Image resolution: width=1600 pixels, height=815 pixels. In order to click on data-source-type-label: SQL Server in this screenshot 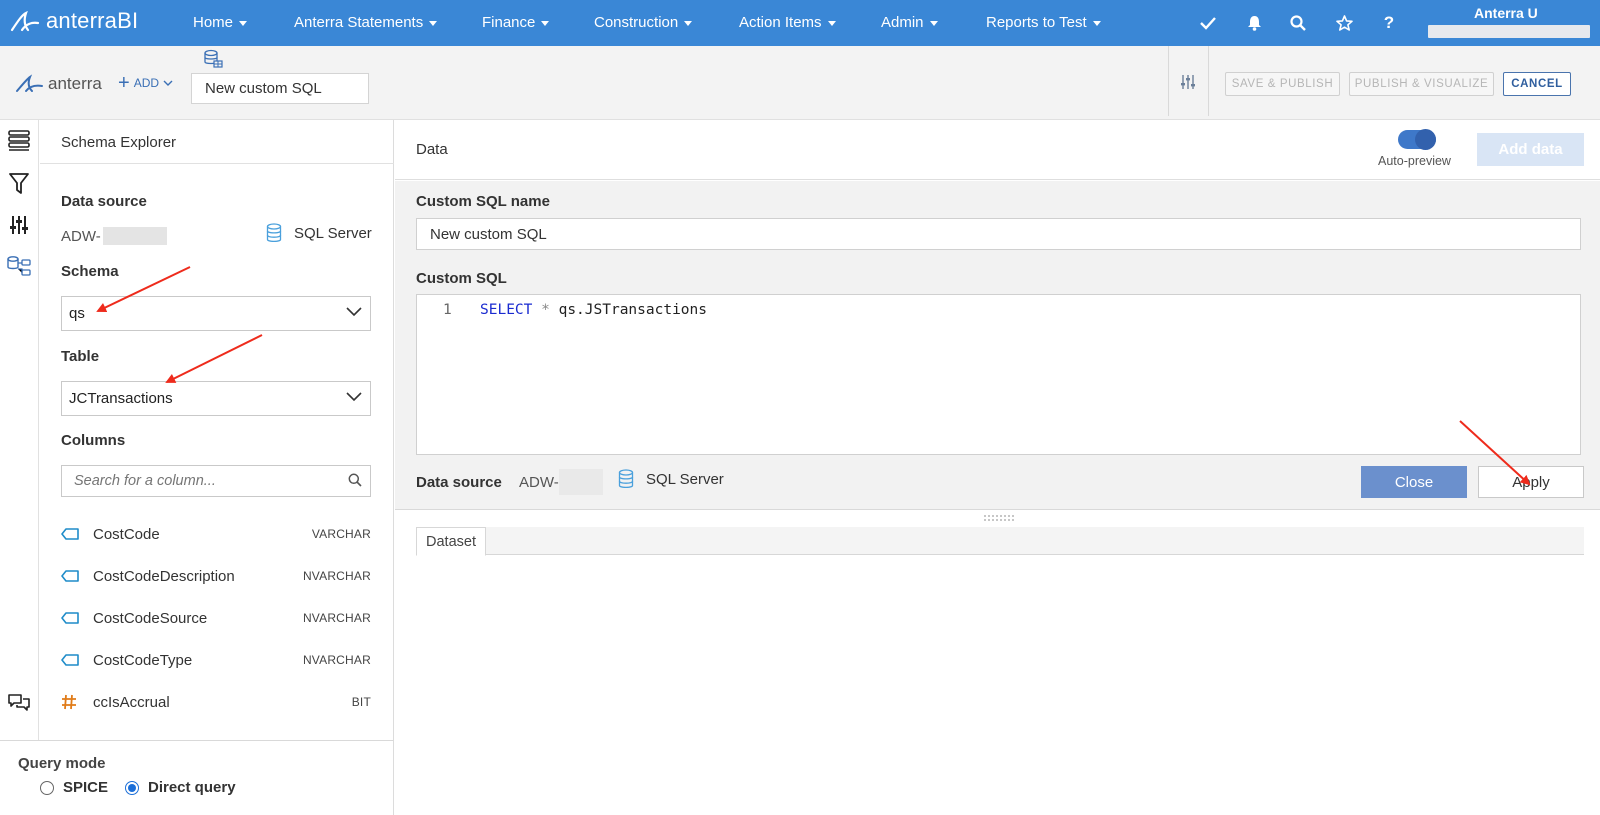, I will do `click(333, 233)`.